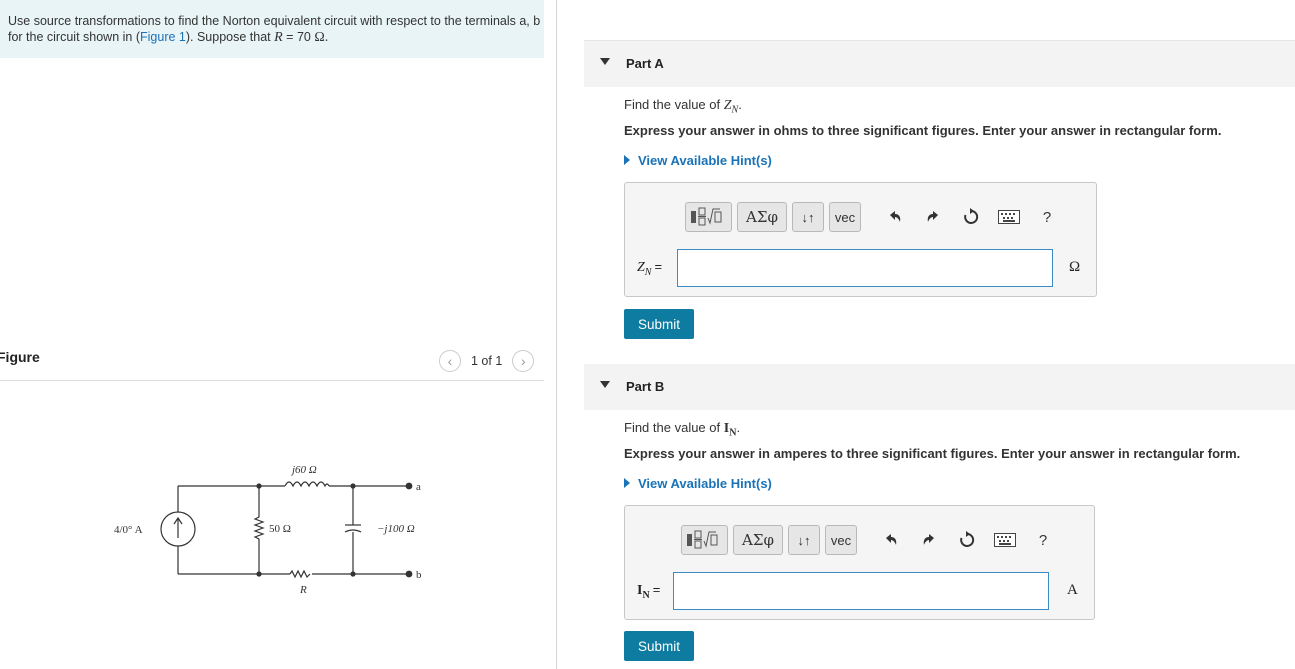 The width and height of the screenshot is (1295, 669). Describe the element at coordinates (303, 470) in the screenshot. I see `inductor-label: j60 Ω` at that location.